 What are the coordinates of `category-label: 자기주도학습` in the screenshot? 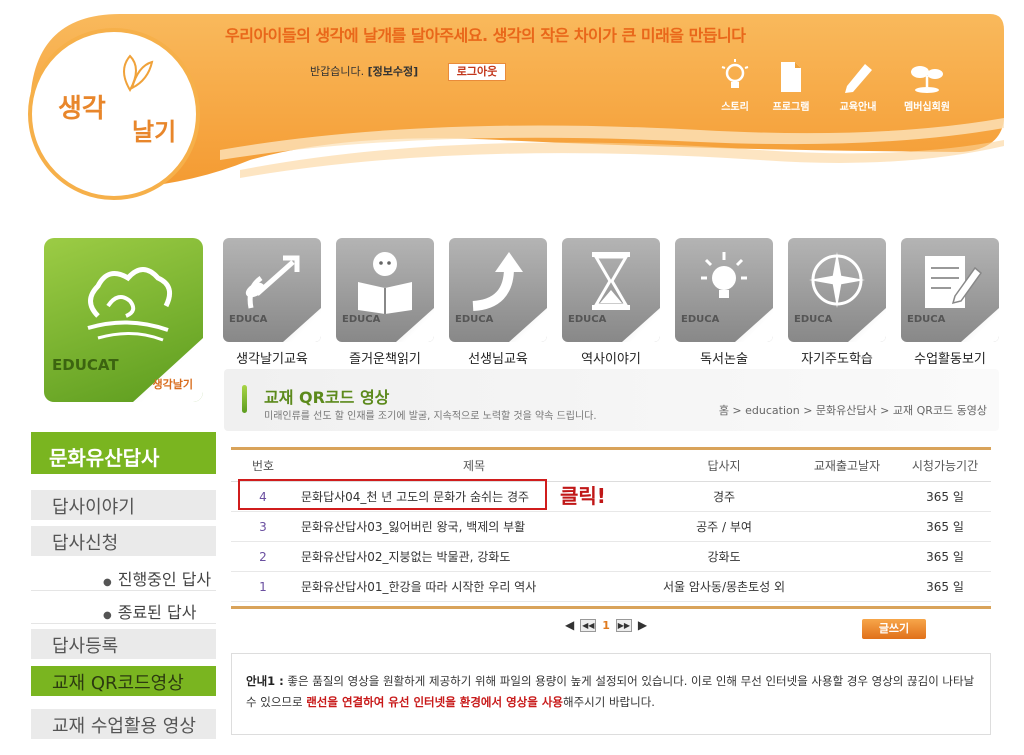 It's located at (837, 357).